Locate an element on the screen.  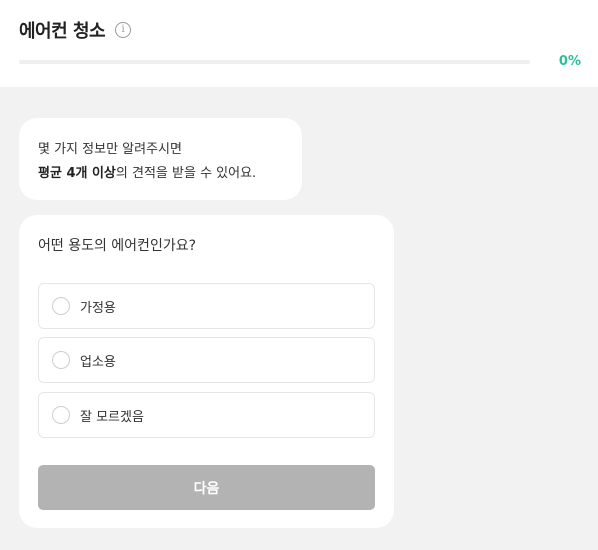
intro-line-2: 평균 4개 이상의 견적을 받을 수 있어요. is located at coordinates (170, 174).